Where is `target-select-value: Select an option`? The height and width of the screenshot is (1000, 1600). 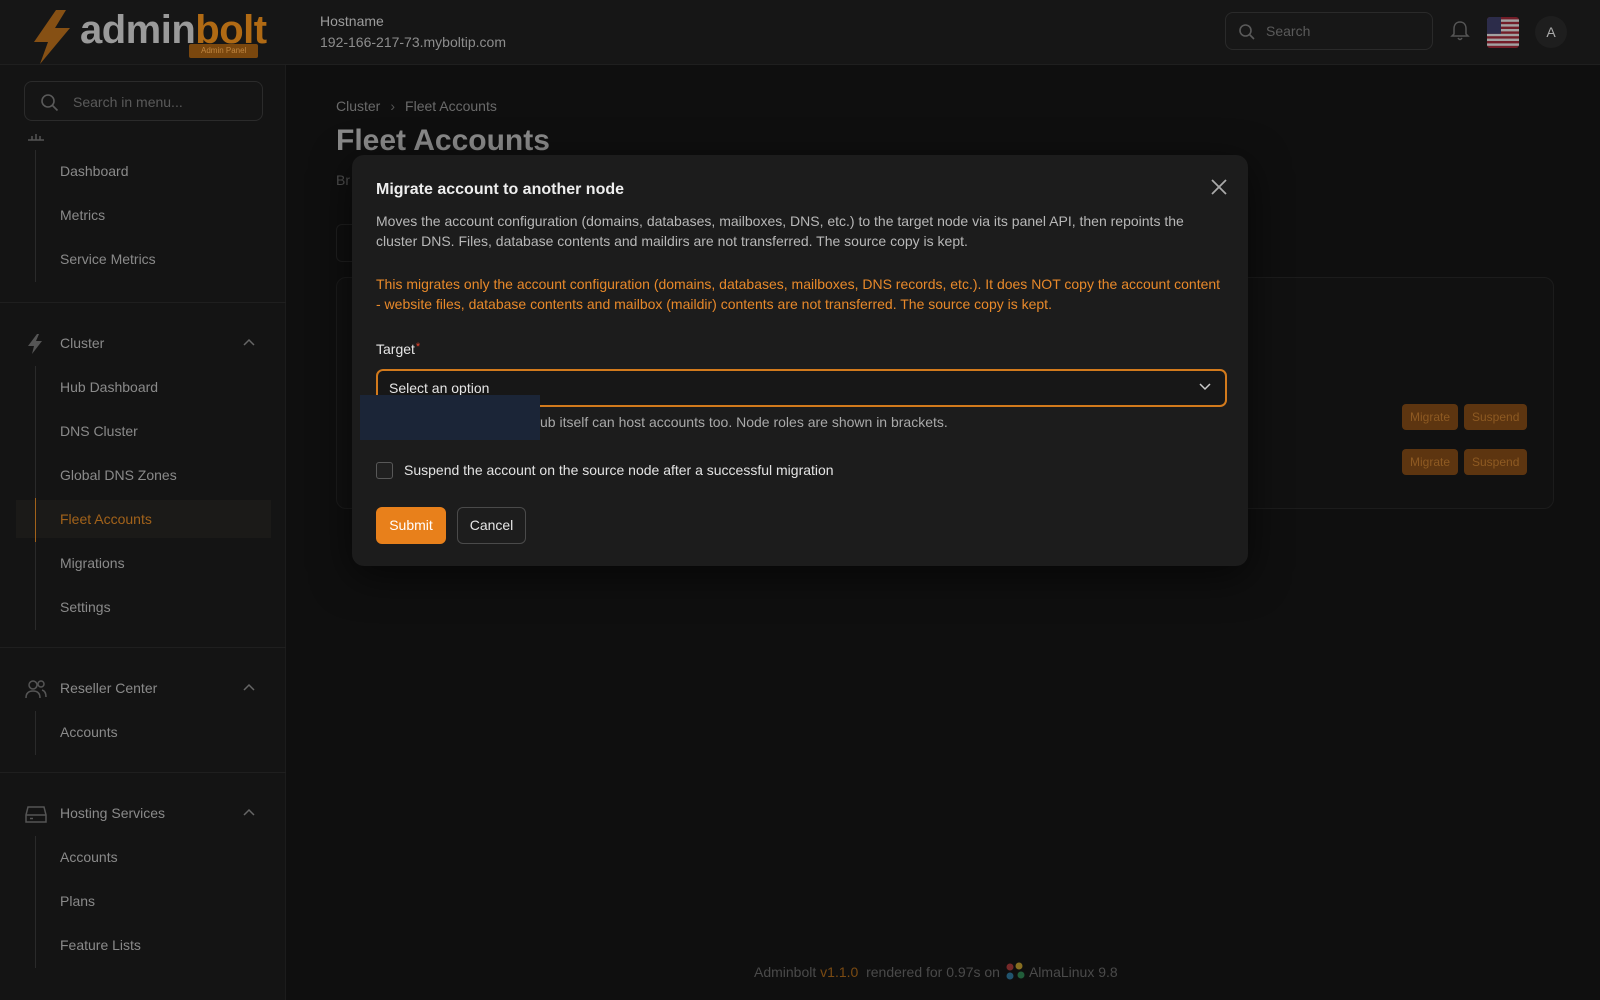
target-select-value: Select an option is located at coordinates (439, 388).